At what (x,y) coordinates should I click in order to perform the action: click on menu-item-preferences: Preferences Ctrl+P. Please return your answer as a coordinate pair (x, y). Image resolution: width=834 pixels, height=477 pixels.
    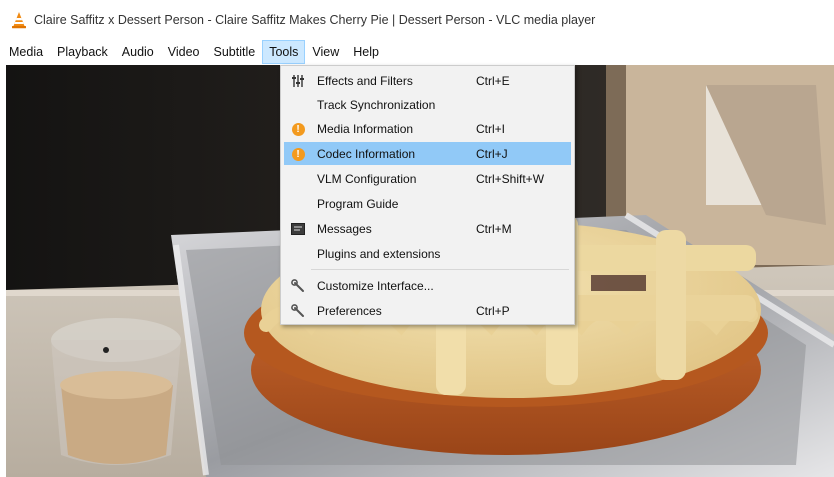
    Looking at the image, I should click on (427, 310).